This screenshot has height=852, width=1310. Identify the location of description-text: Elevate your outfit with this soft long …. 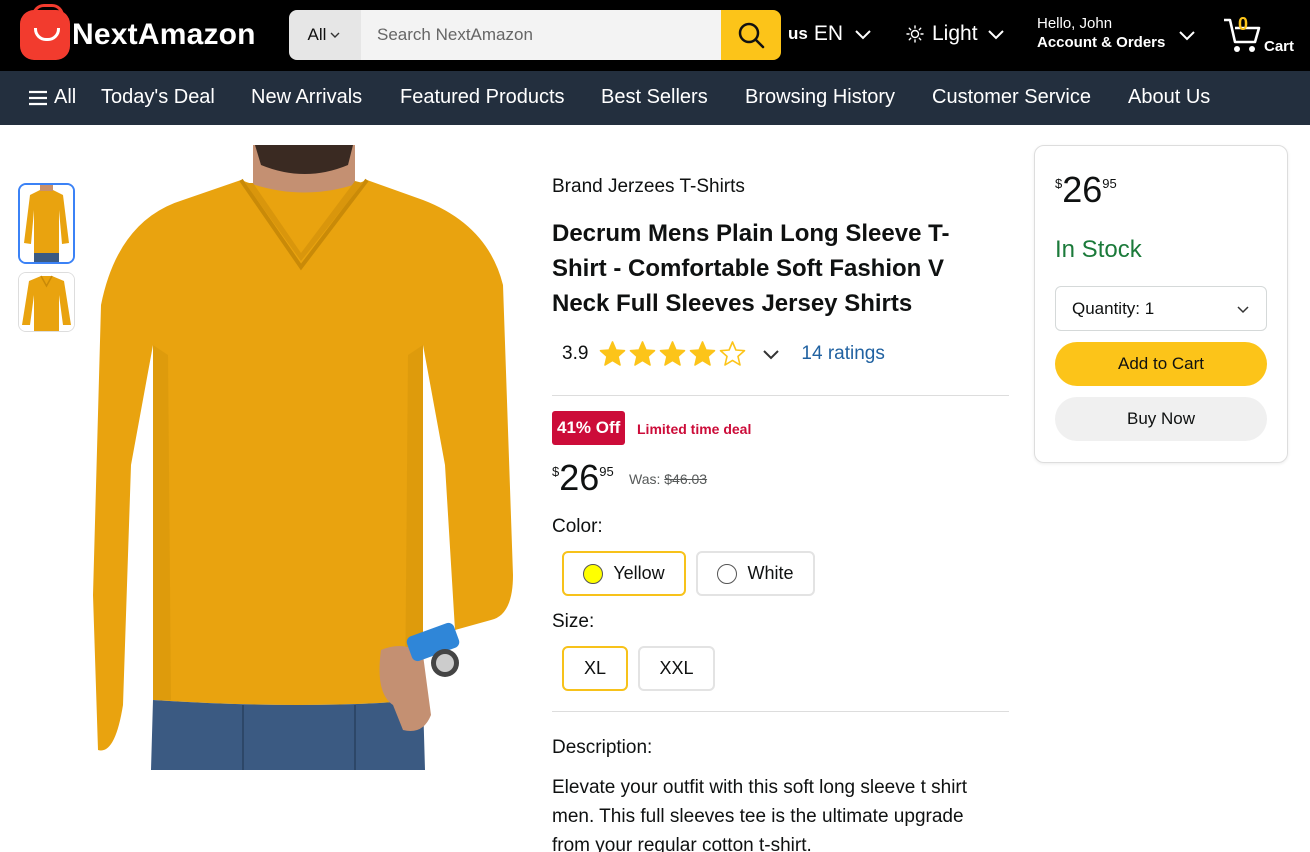
(760, 814).